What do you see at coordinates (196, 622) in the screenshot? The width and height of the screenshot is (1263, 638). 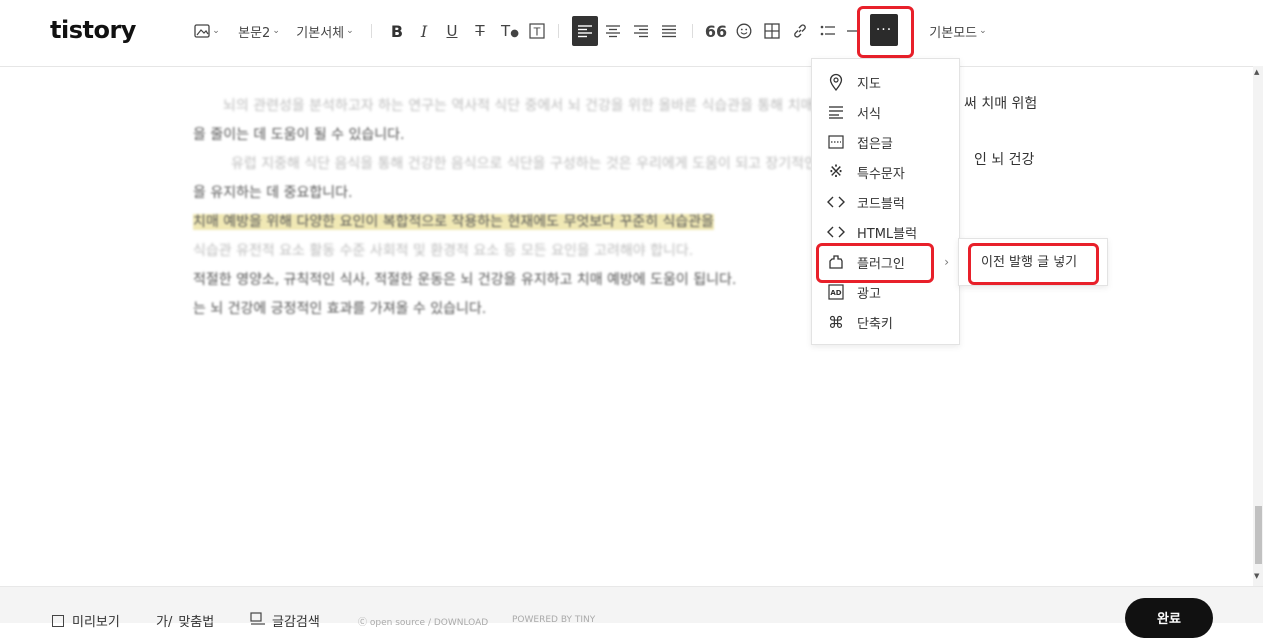 I see `spellcheck-label: 맞춤법` at bounding box center [196, 622].